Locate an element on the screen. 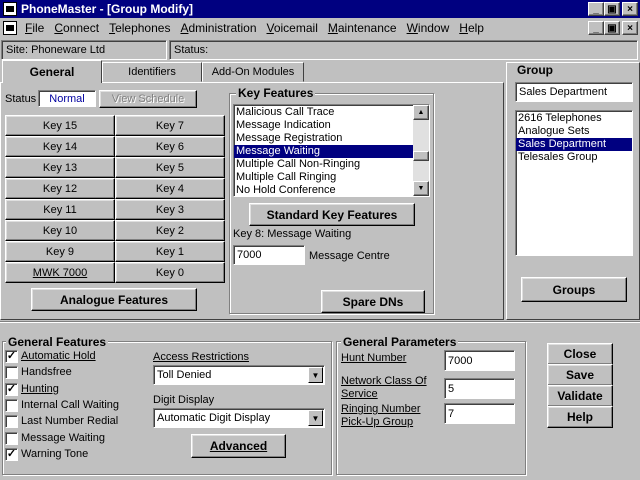 The width and height of the screenshot is (640, 480). key-button-right-1: Key 6 is located at coordinates (170, 146).